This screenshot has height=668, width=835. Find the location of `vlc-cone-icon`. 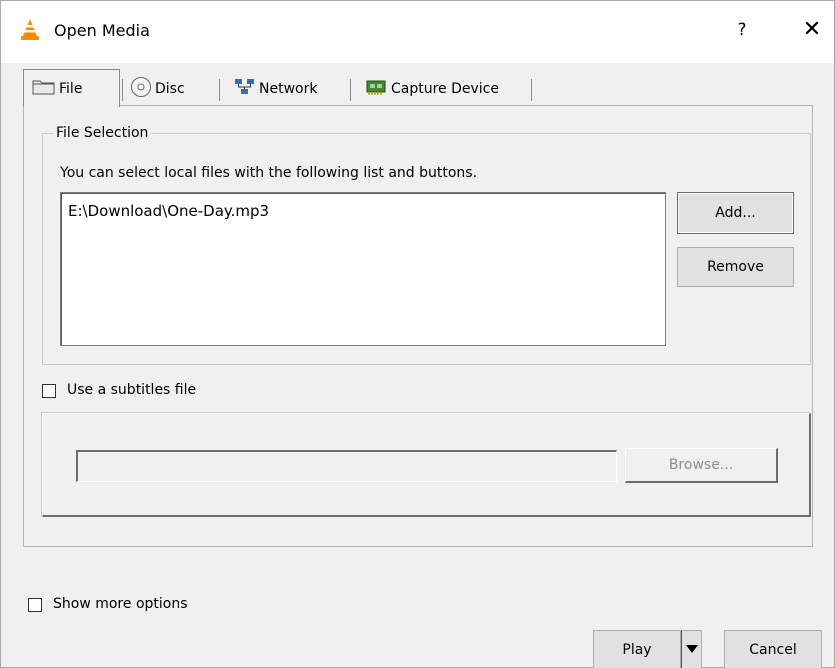

vlc-cone-icon is located at coordinates (30, 30).